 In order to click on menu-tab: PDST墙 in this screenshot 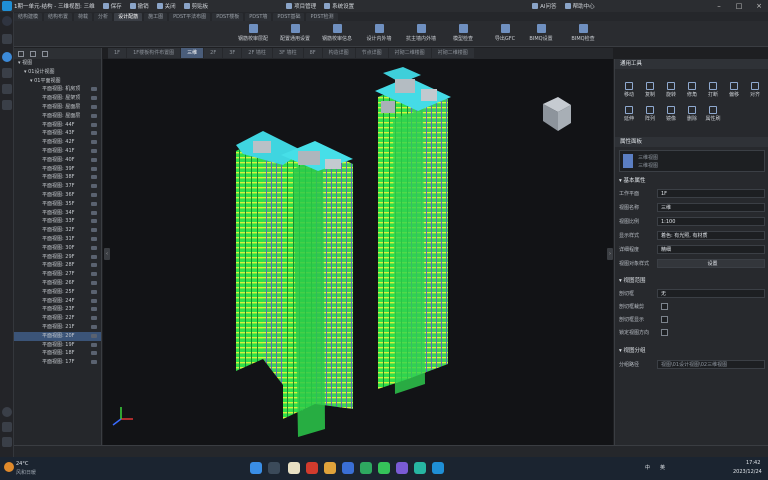, I will do `click(258, 17)`.